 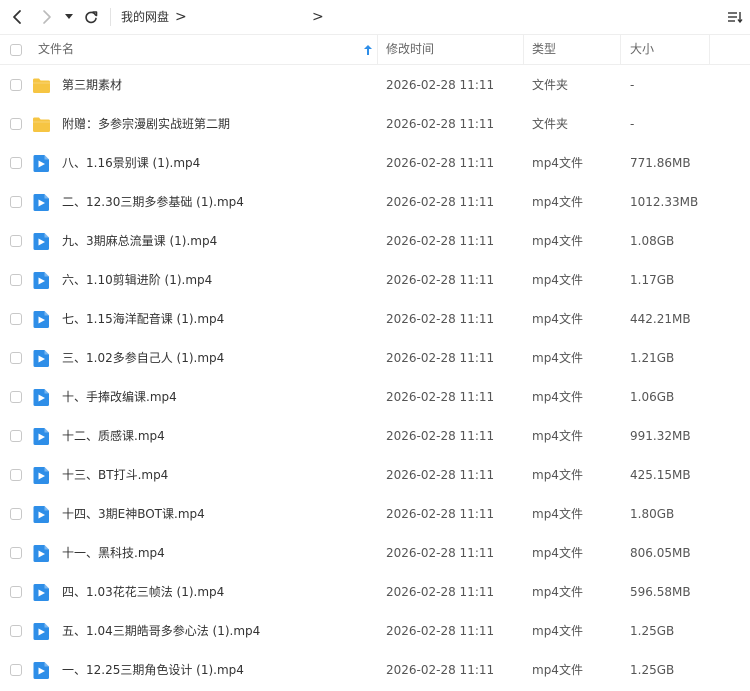 What do you see at coordinates (632, 85) in the screenshot?
I see `file-size: -` at bounding box center [632, 85].